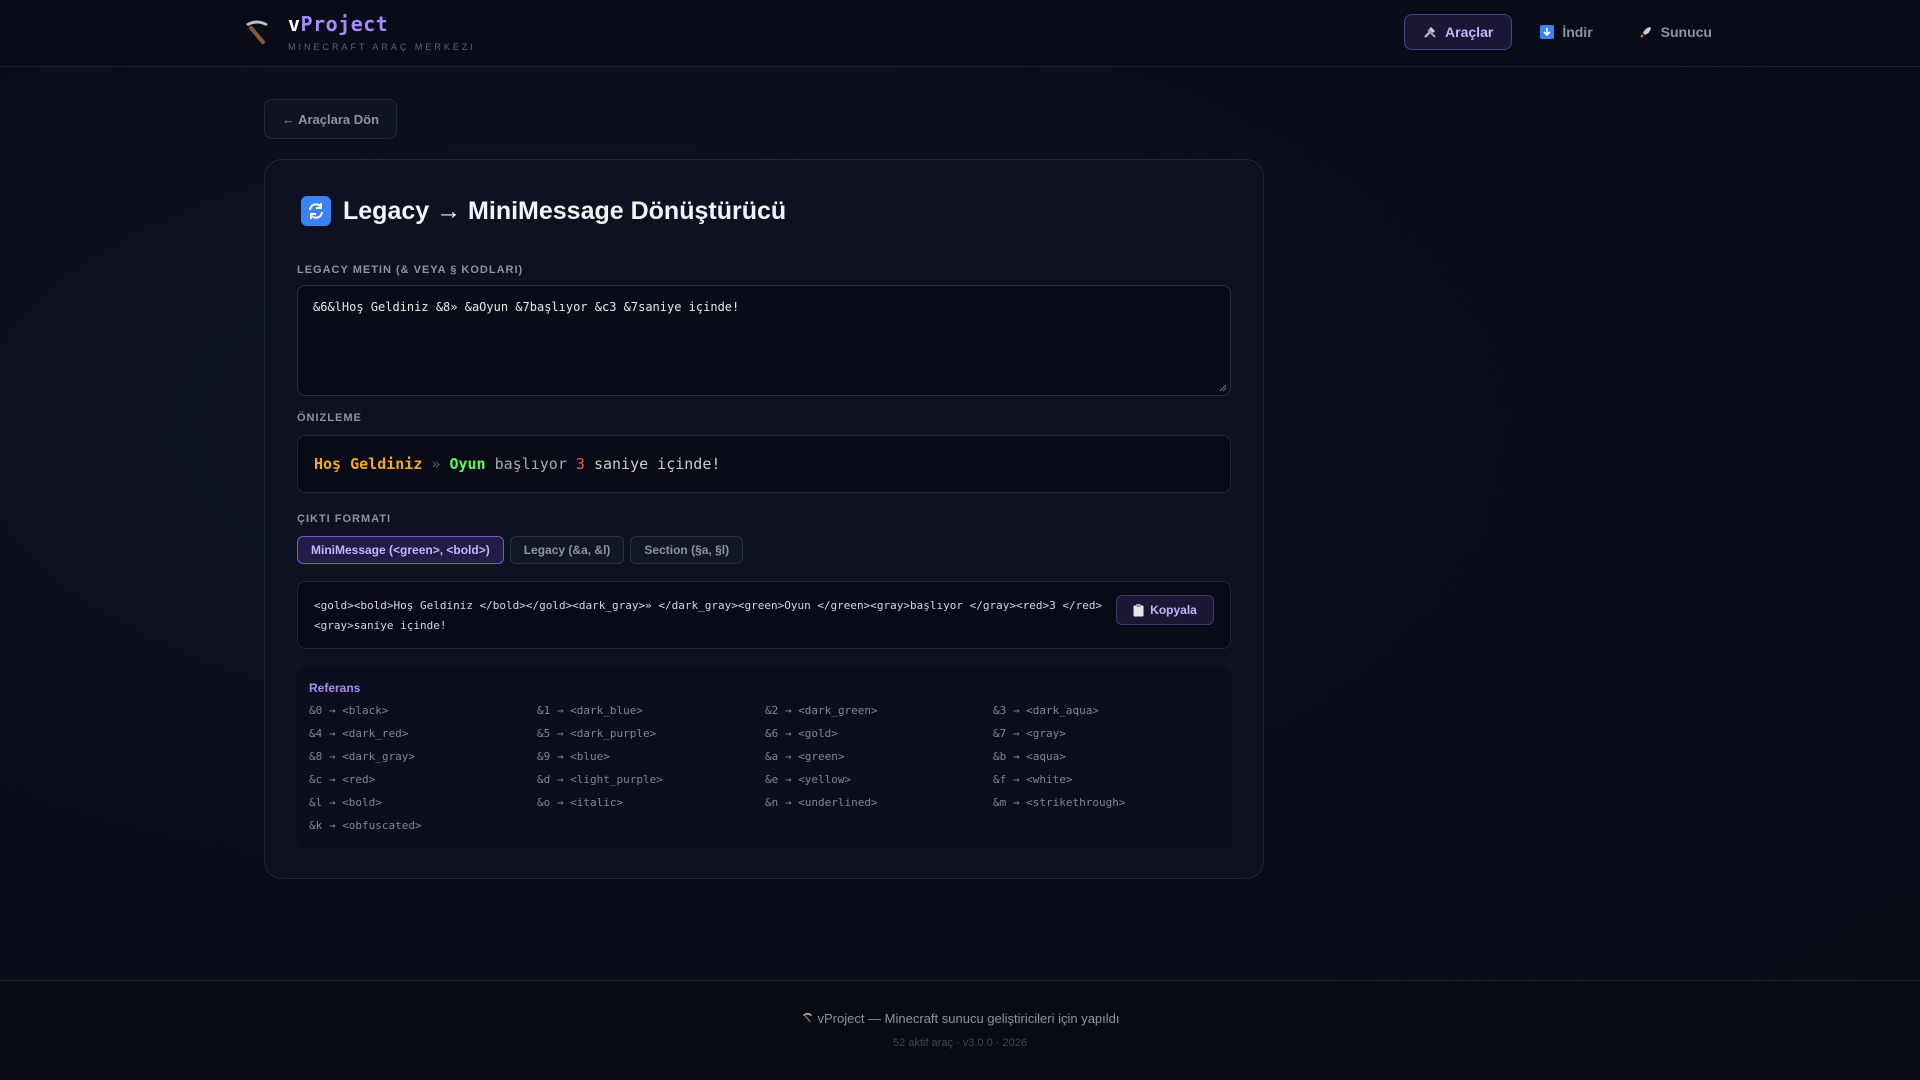 The width and height of the screenshot is (1920, 1080). What do you see at coordinates (359, 733) in the screenshot?
I see `reference-item: &4 → <dark_red>` at bounding box center [359, 733].